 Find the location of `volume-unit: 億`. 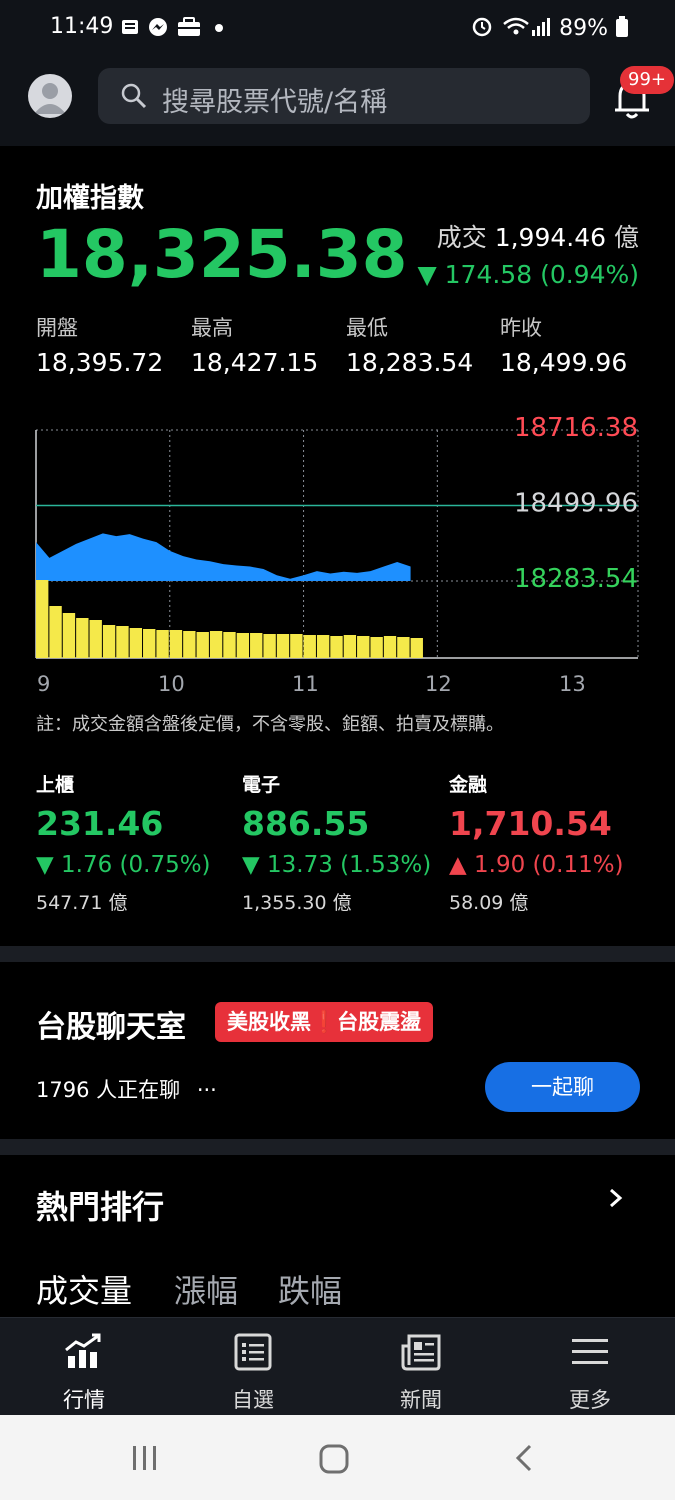

volume-unit: 億 is located at coordinates (626, 237).